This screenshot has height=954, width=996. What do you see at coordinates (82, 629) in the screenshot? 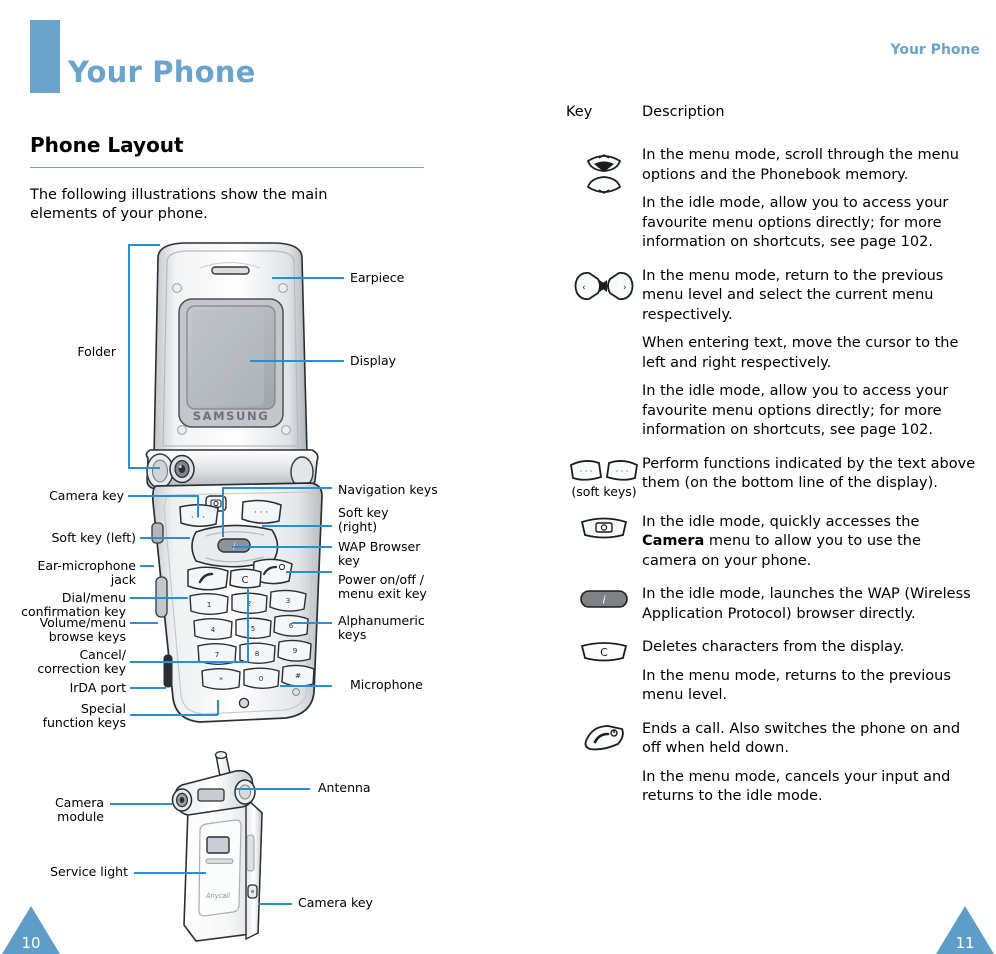
I see `label-volume-menu-browse-keys: Volume/menu browse keys` at bounding box center [82, 629].